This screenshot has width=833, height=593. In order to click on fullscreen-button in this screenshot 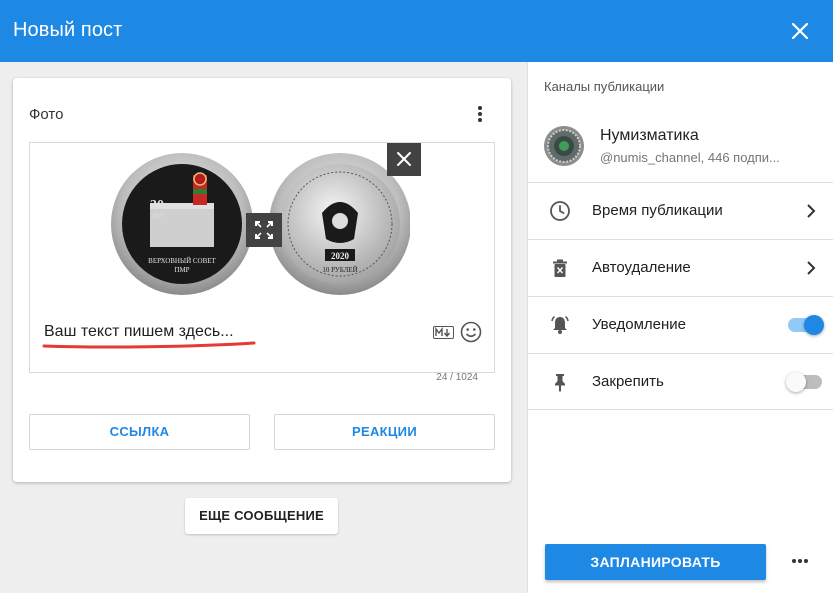, I will do `click(264, 230)`.